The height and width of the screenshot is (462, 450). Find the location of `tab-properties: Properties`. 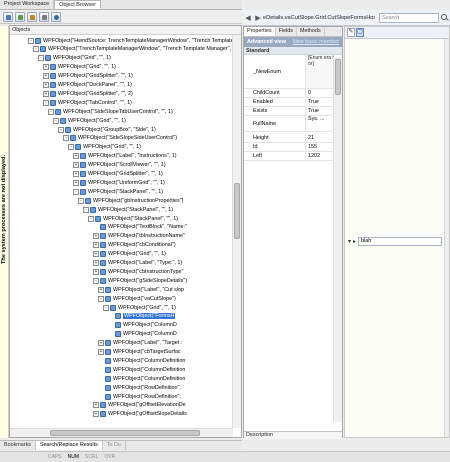

tab-properties: Properties is located at coordinates (260, 31).